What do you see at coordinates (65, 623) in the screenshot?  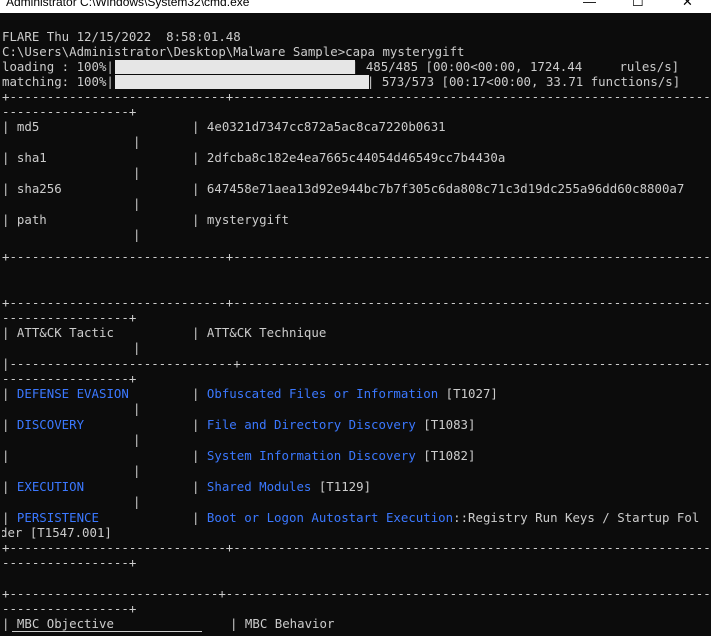 I see `mbc-objective-header: MBC Objective` at bounding box center [65, 623].